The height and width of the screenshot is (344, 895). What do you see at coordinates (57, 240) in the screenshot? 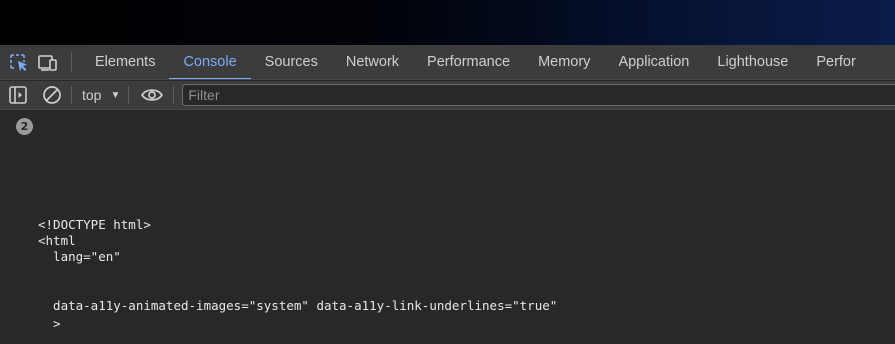
I see `console-line-html-open: <html` at bounding box center [57, 240].